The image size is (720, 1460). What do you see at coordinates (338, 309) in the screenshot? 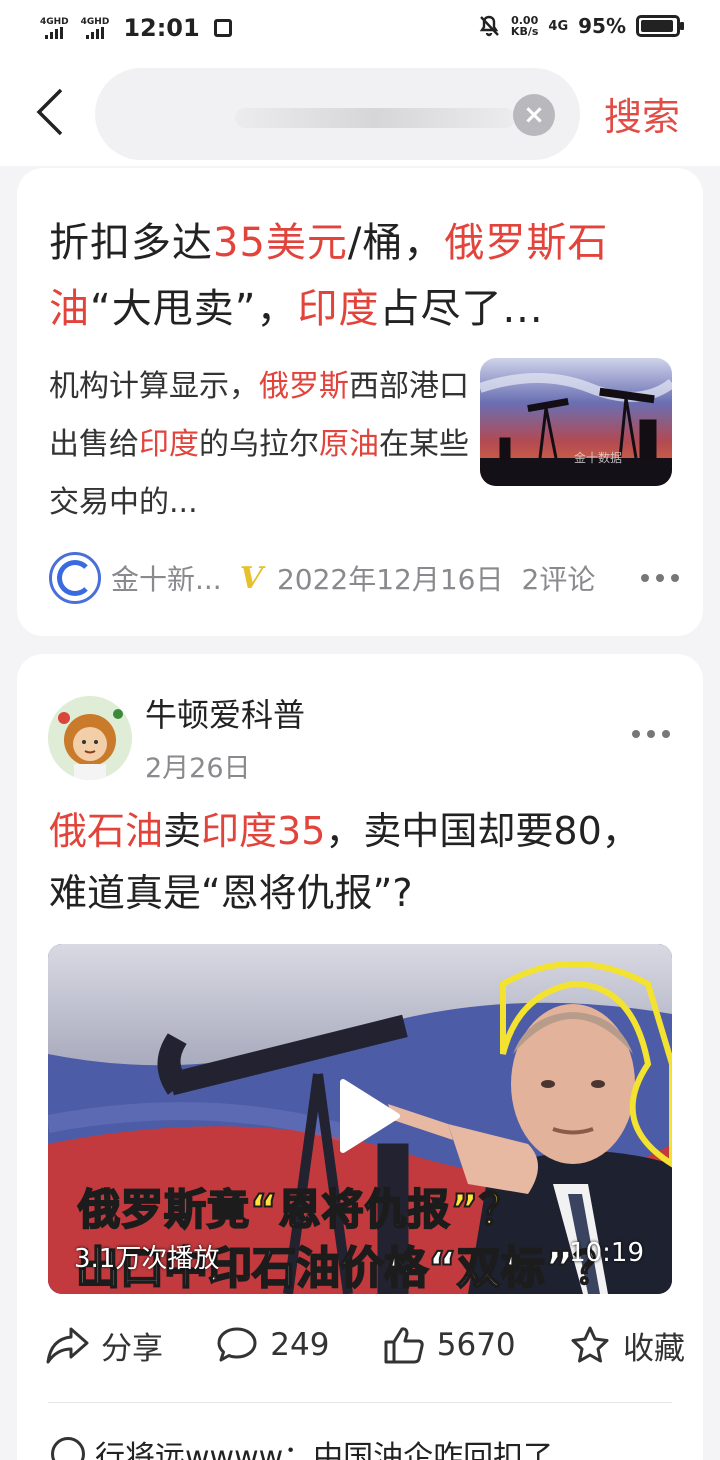
I see `title-highlight: 印度` at bounding box center [338, 309].